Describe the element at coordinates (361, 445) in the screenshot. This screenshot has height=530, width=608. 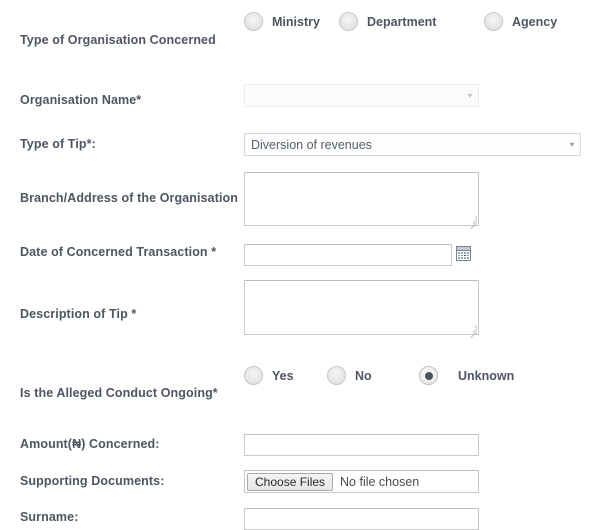
I see `amount-concerned-input` at that location.